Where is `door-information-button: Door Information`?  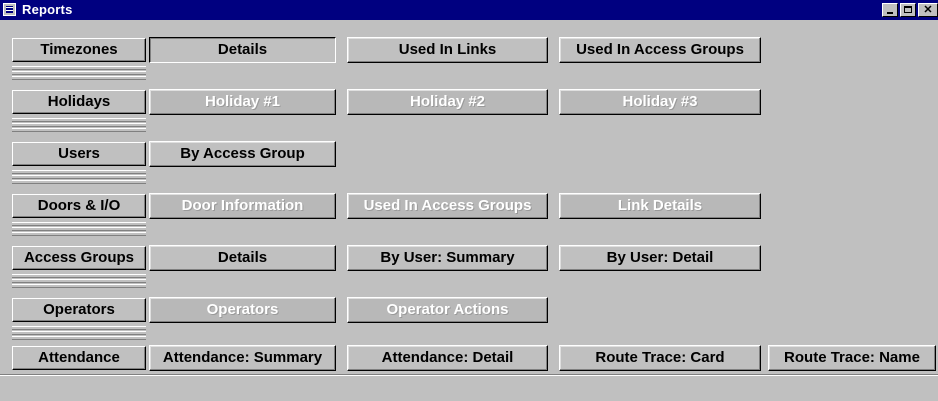
door-information-button: Door Information is located at coordinates (242, 206).